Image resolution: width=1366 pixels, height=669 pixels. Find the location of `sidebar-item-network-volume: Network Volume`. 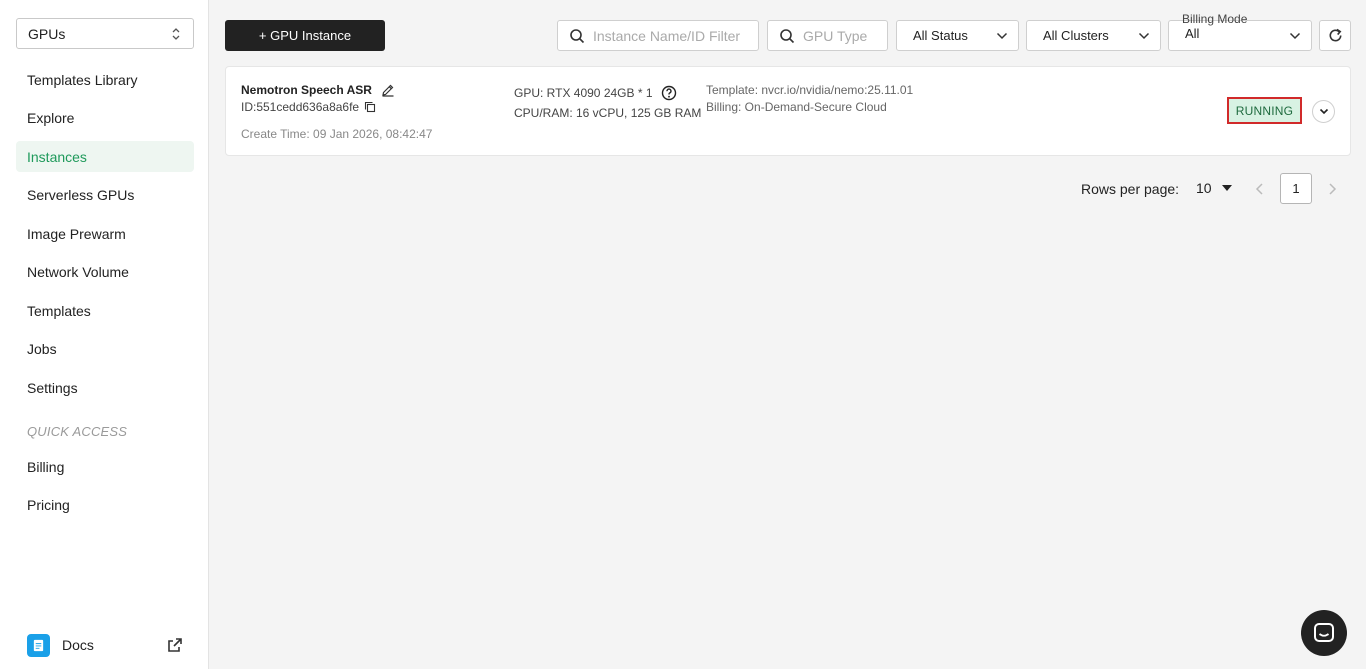

sidebar-item-network-volume: Network Volume is located at coordinates (105, 272).